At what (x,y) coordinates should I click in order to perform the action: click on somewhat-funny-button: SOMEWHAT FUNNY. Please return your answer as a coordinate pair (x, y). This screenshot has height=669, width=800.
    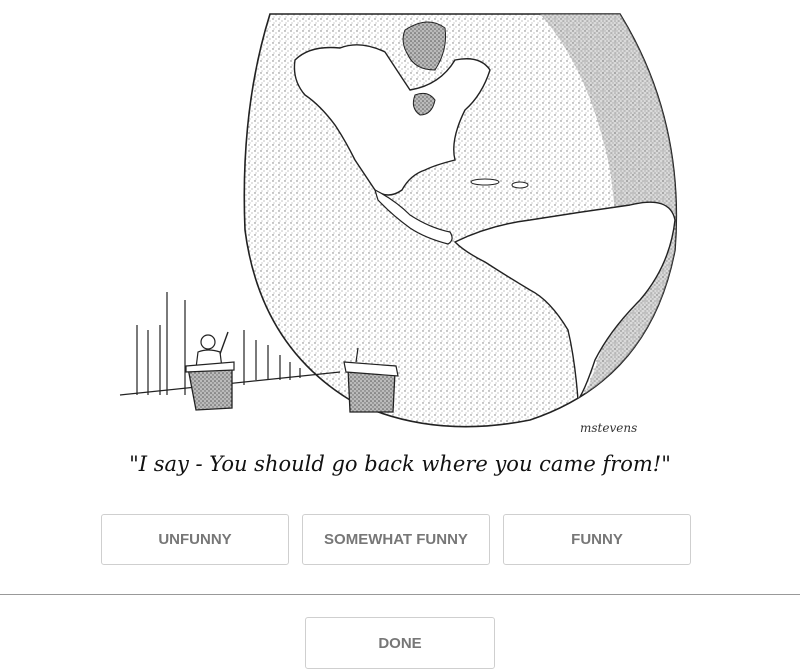
    Looking at the image, I should click on (396, 539).